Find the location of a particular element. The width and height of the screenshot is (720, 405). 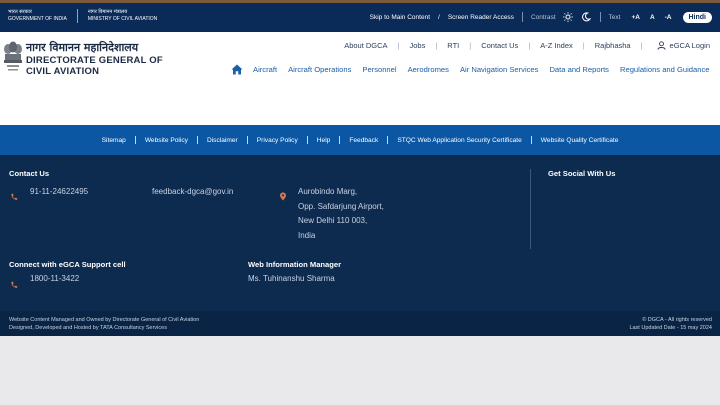

moon-icon is located at coordinates (586, 17).